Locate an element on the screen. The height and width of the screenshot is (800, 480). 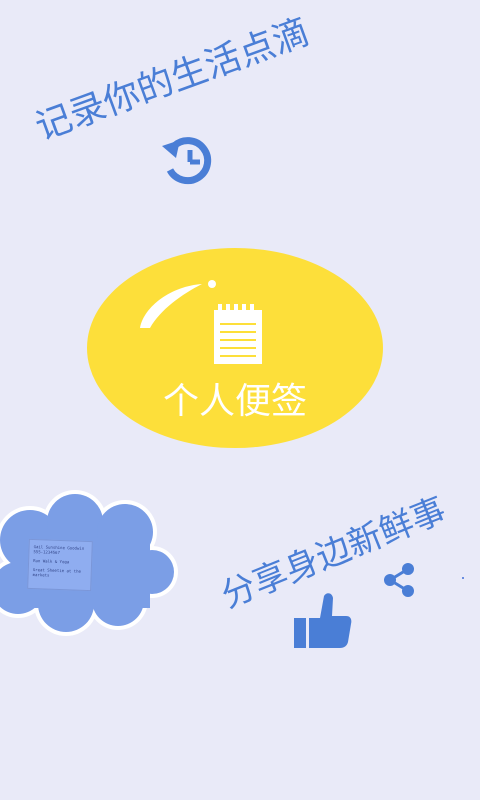
history-clock-icon is located at coordinates (187, 161).